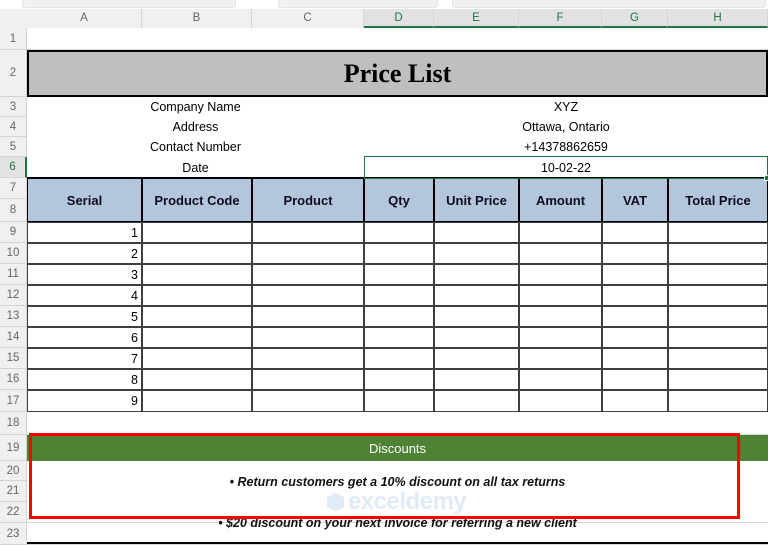 The height and width of the screenshot is (545, 768). What do you see at coordinates (84, 295) in the screenshot?
I see `table-row: 4` at bounding box center [84, 295].